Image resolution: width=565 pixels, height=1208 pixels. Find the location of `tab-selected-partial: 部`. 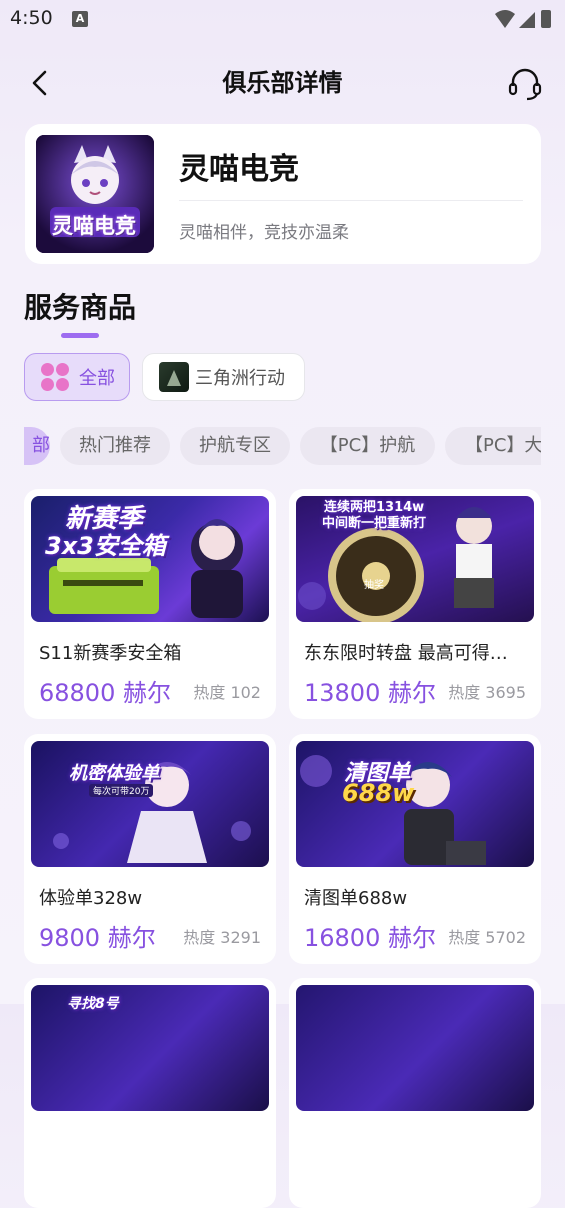

tab-selected-partial: 部 is located at coordinates (37, 446).